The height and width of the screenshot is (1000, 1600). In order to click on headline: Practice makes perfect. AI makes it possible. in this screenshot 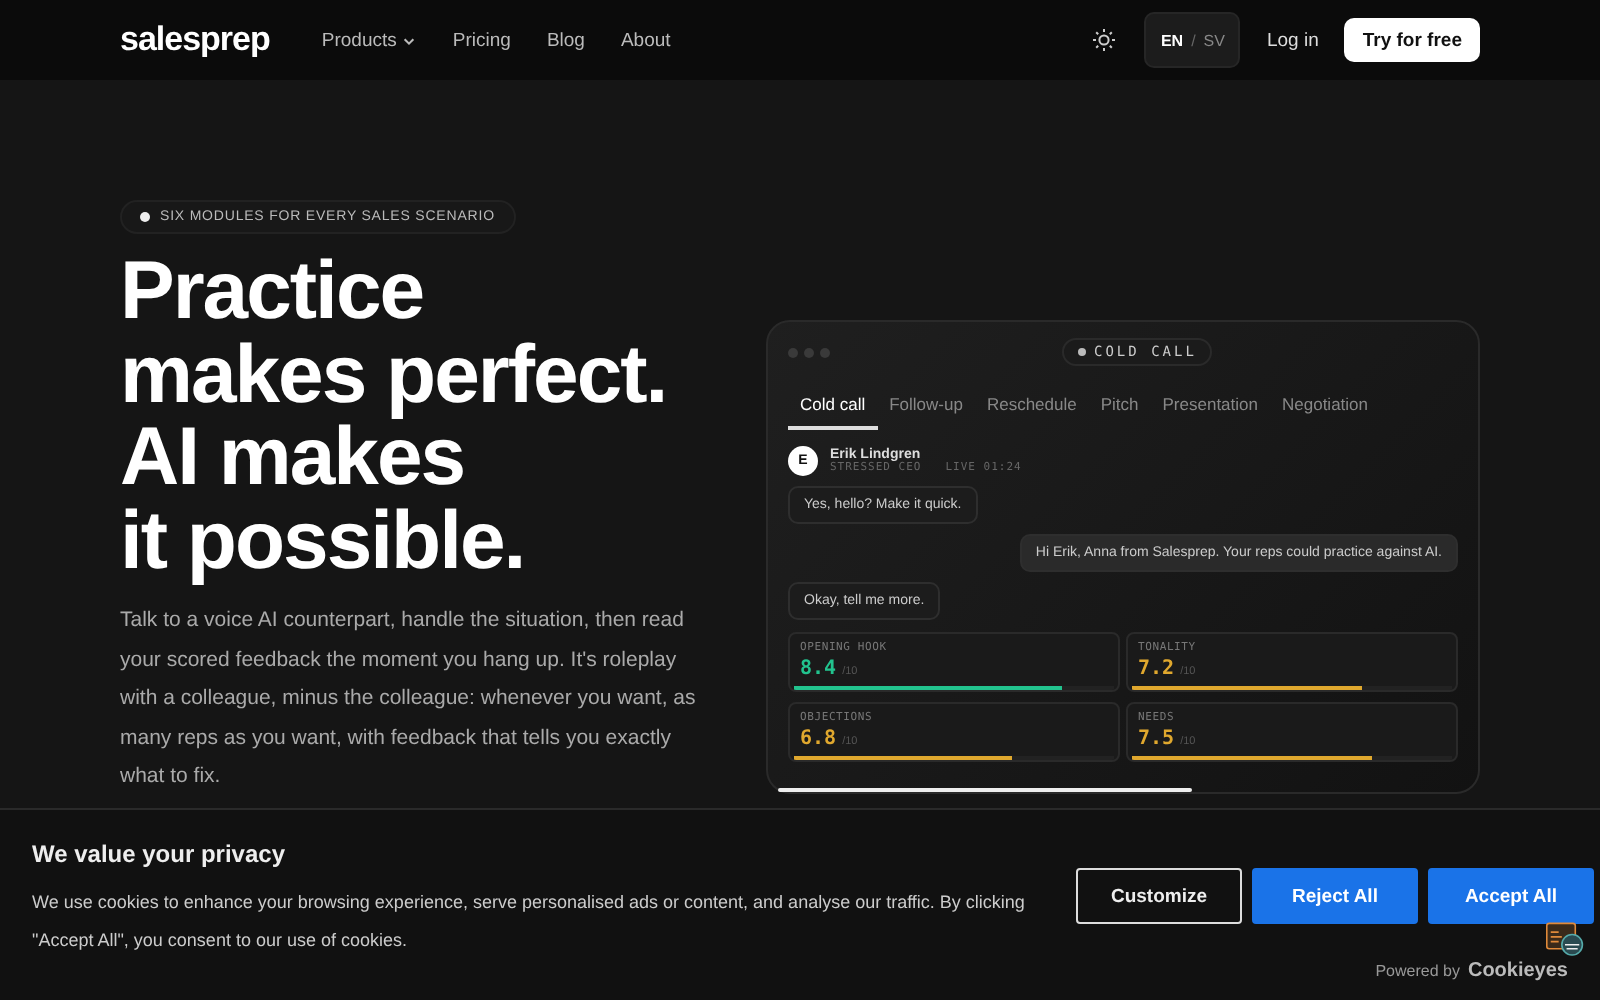, I will do `click(393, 416)`.